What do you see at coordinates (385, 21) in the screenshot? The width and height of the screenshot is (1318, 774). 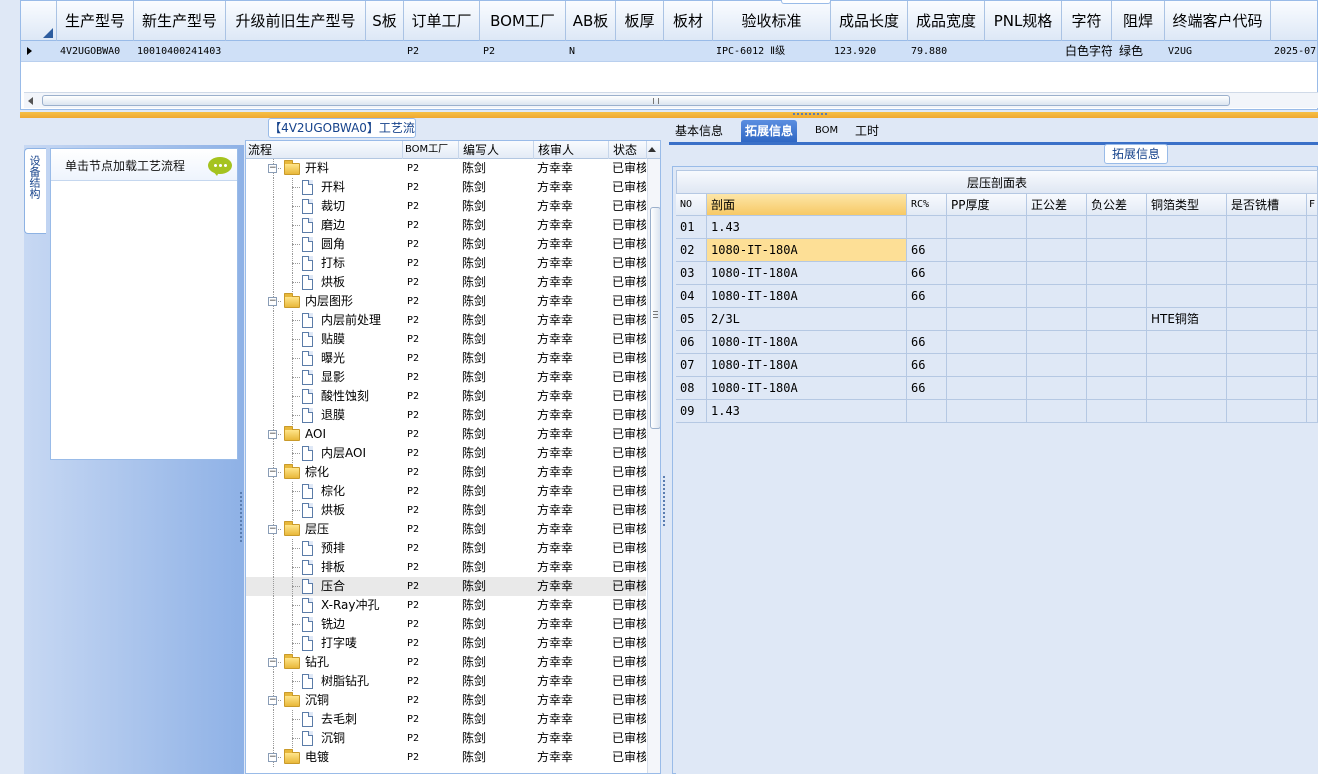 I see `col-s-board: S板` at bounding box center [385, 21].